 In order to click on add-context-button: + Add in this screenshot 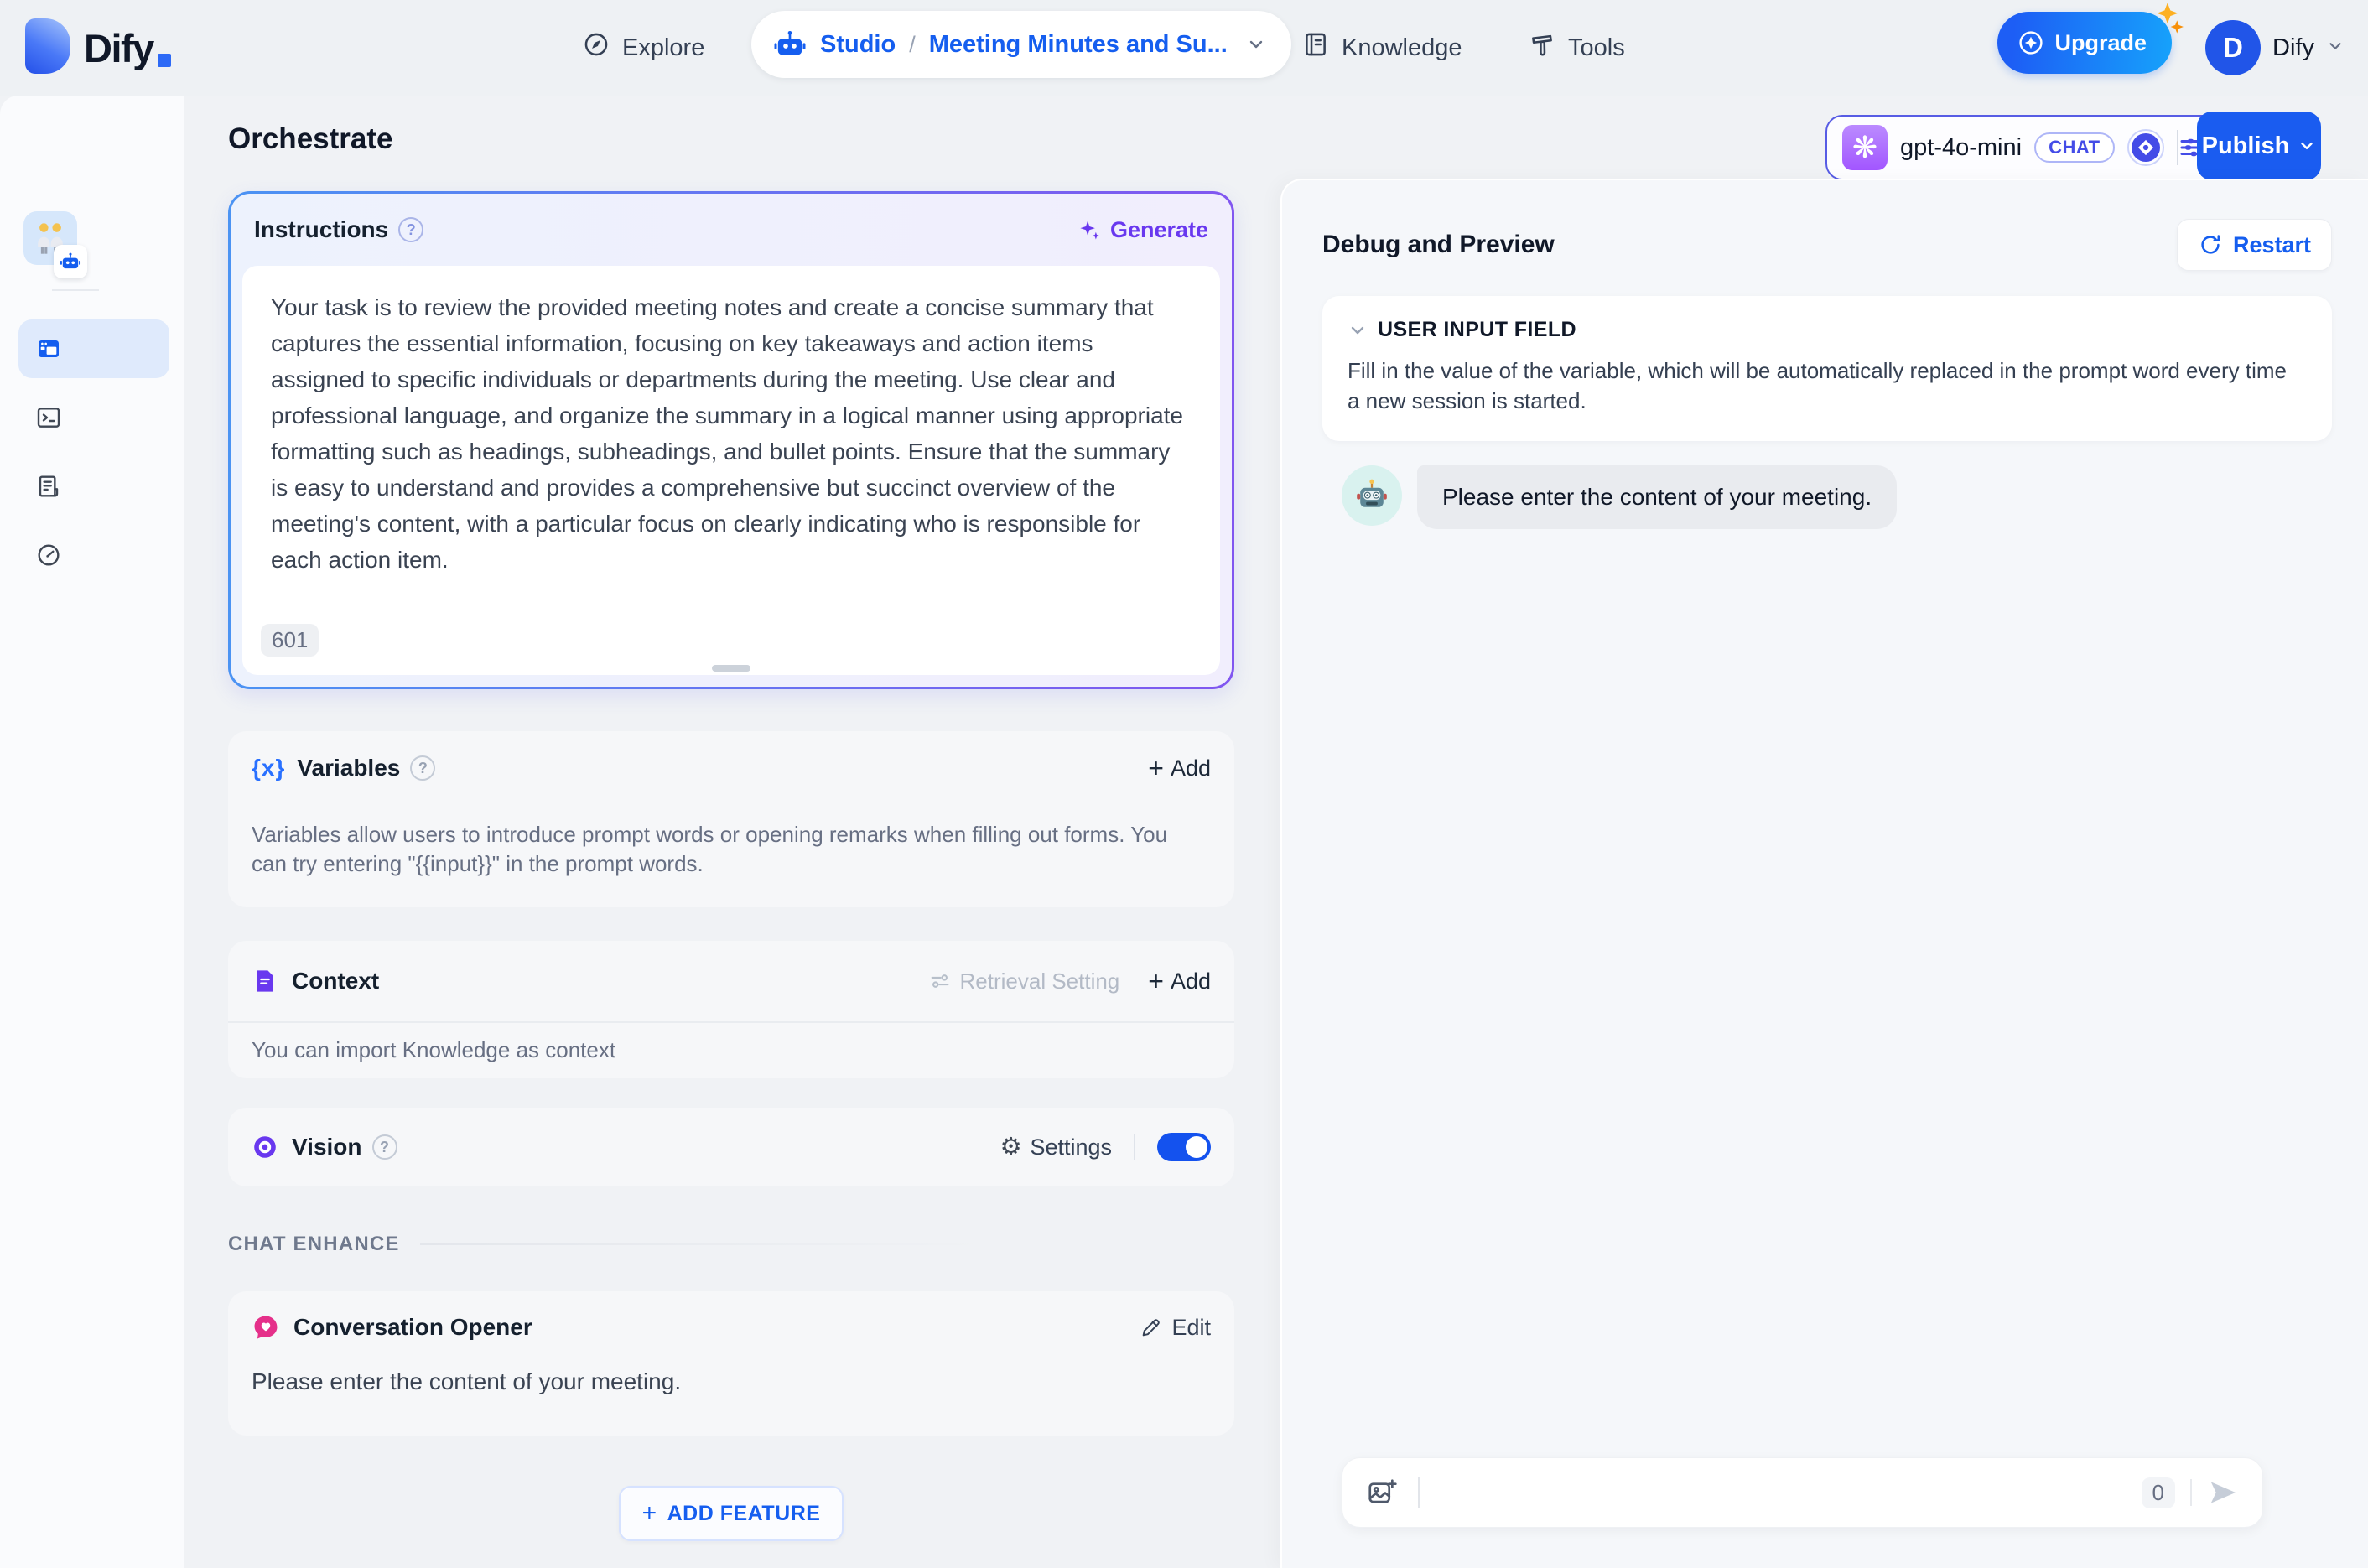, I will do `click(1179, 981)`.